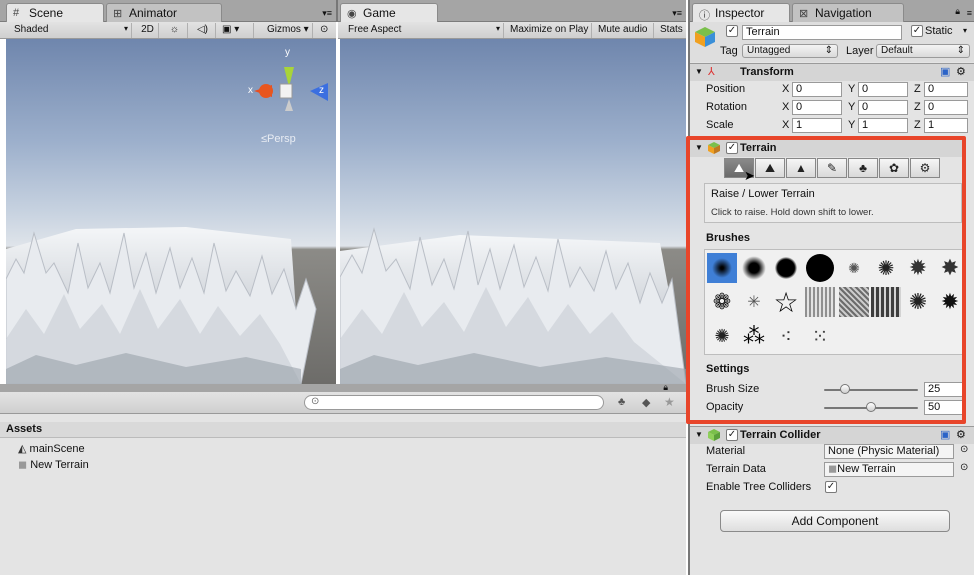 The height and width of the screenshot is (575, 974). Describe the element at coordinates (53, 465) in the screenshot. I see `list-item: ◼ New Terrain` at that location.